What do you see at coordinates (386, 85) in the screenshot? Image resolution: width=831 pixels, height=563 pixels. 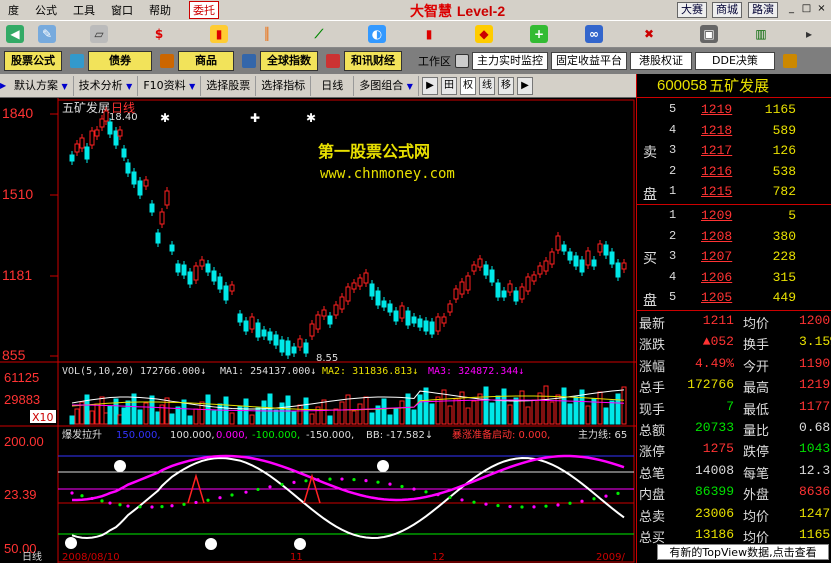 I see `tab-multi-chart: 多图组合 ▼` at bounding box center [386, 85].